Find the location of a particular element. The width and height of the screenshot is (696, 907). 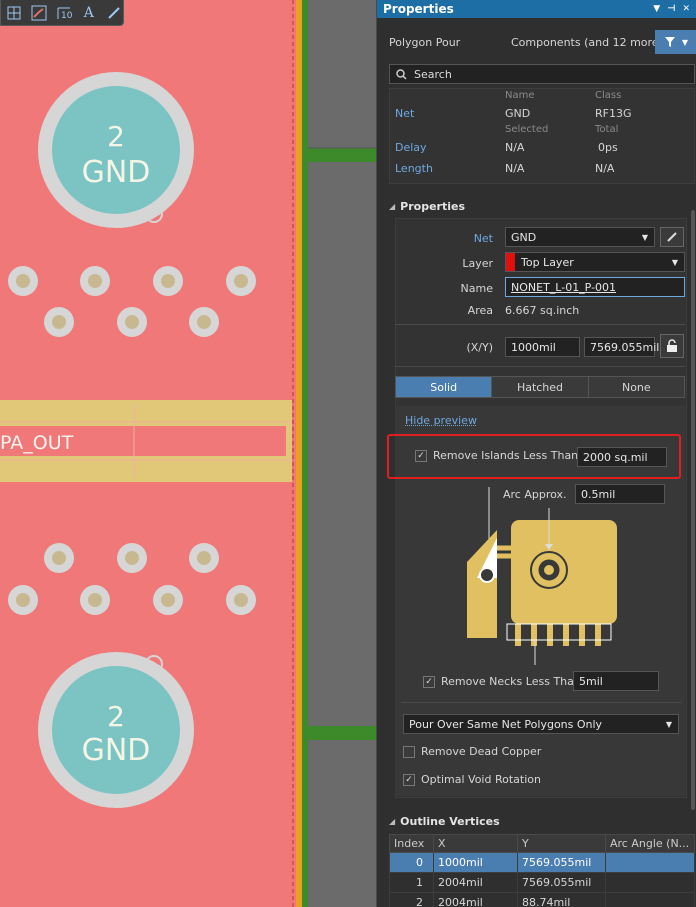

pad-top-net: GND is located at coordinates (116, 172).